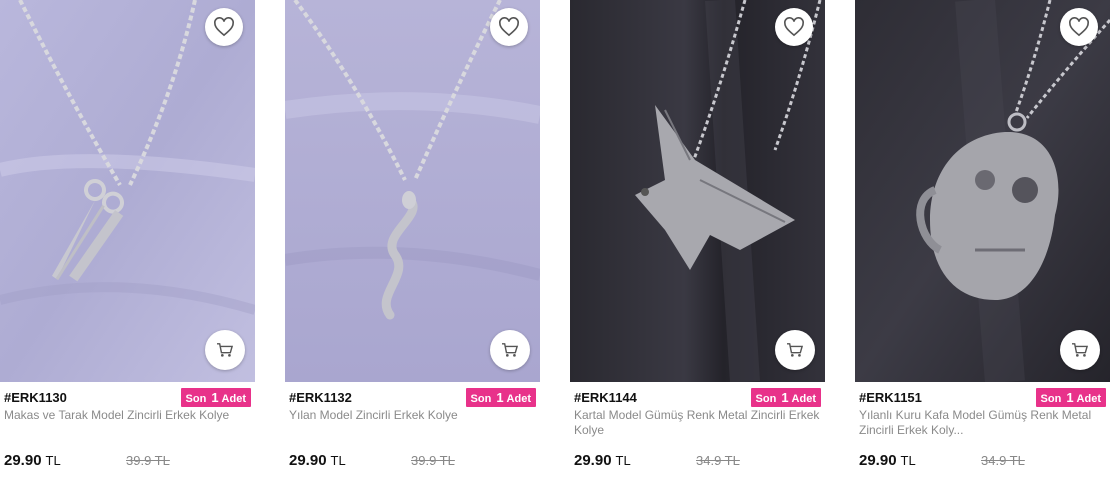 This screenshot has height=481, width=1113. What do you see at coordinates (605, 397) in the screenshot?
I see `product-code: #ERK1144` at bounding box center [605, 397].